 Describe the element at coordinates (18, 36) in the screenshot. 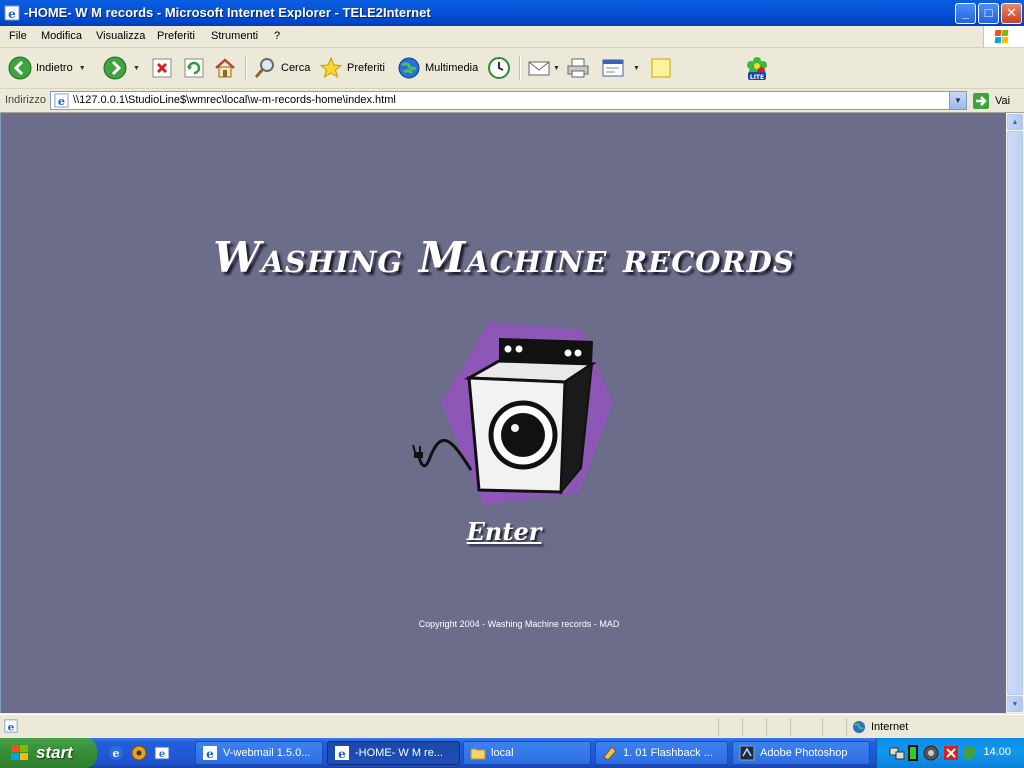

I see `menu-file: File` at that location.